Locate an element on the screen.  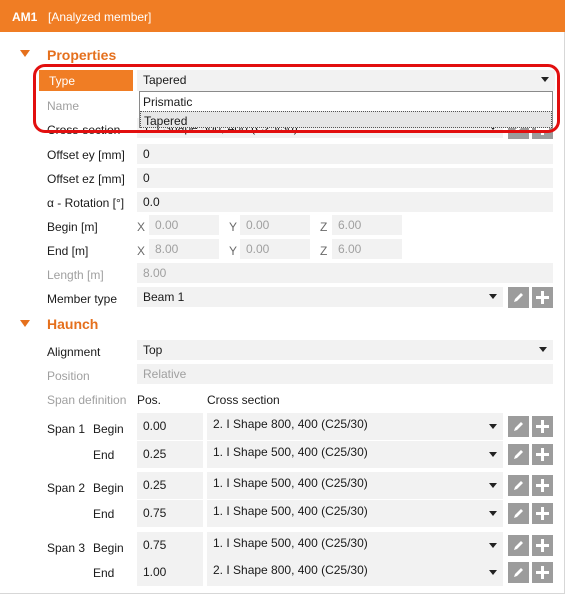
end-x-axis-label: X is located at coordinates (141, 251).